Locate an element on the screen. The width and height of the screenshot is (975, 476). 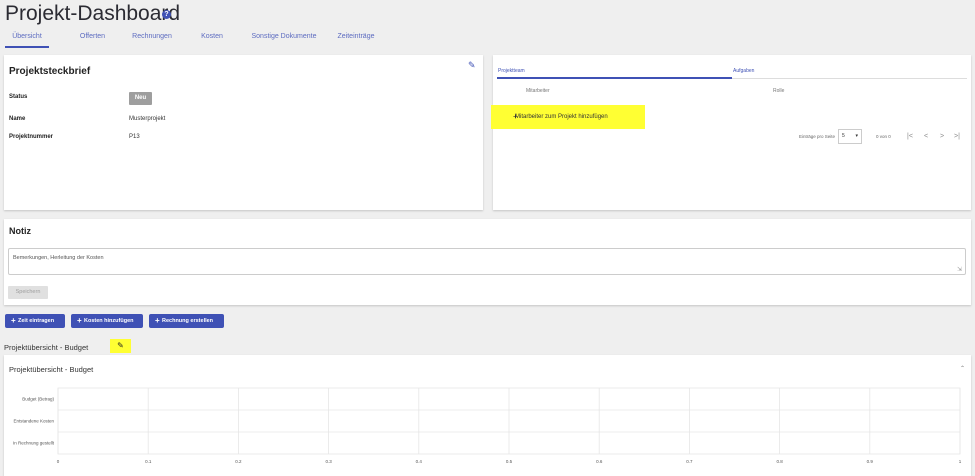
page-size-label: Einträge pro Seite is located at coordinates (817, 136).